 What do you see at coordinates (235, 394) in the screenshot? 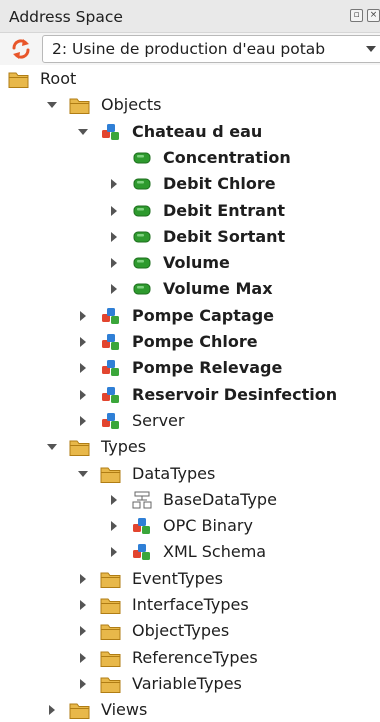
I see `tree-node-label: Reservoir Desinfection` at bounding box center [235, 394].